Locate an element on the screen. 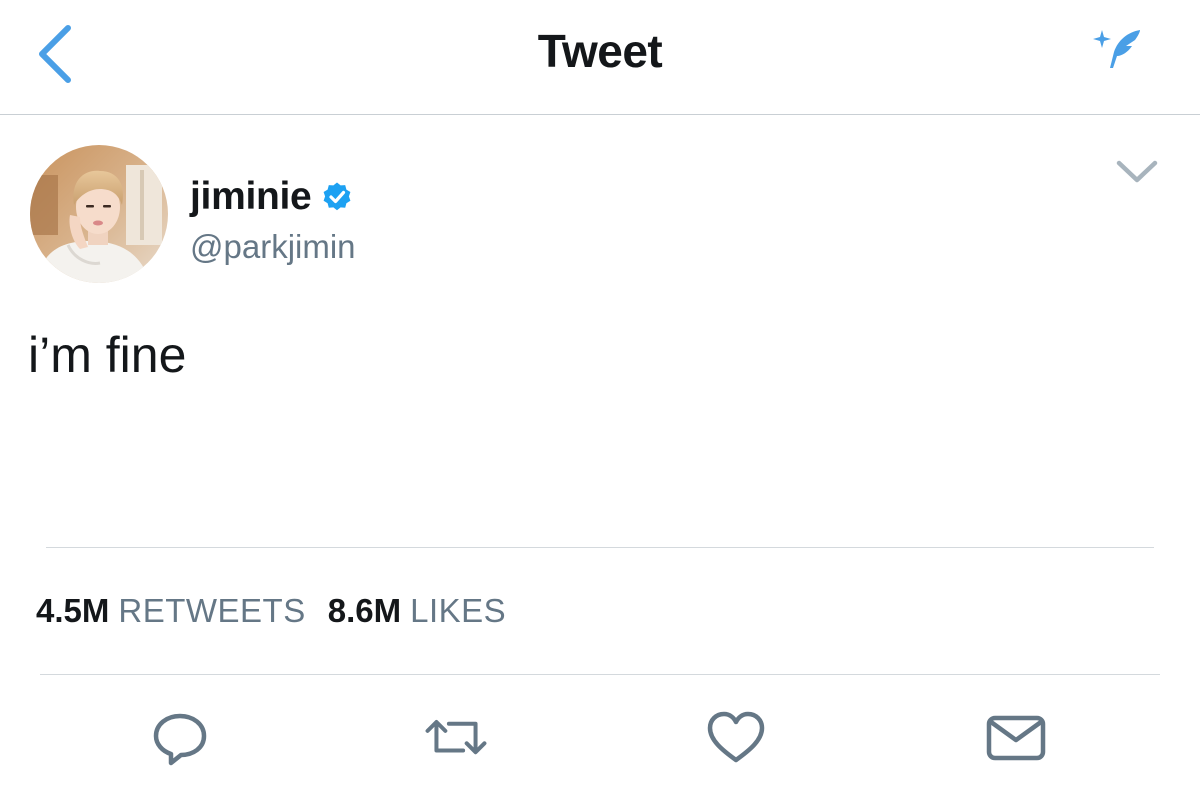  compose-tweet-button is located at coordinates (1117, 49).